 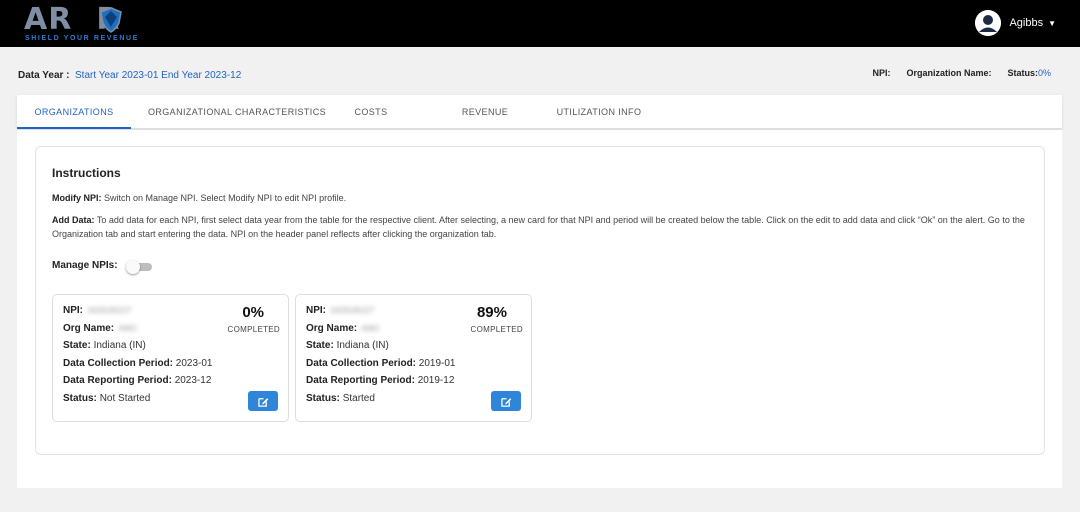 I want to click on card-reporting-row: Data Reporting Period: 2019-12, so click(x=380, y=380).